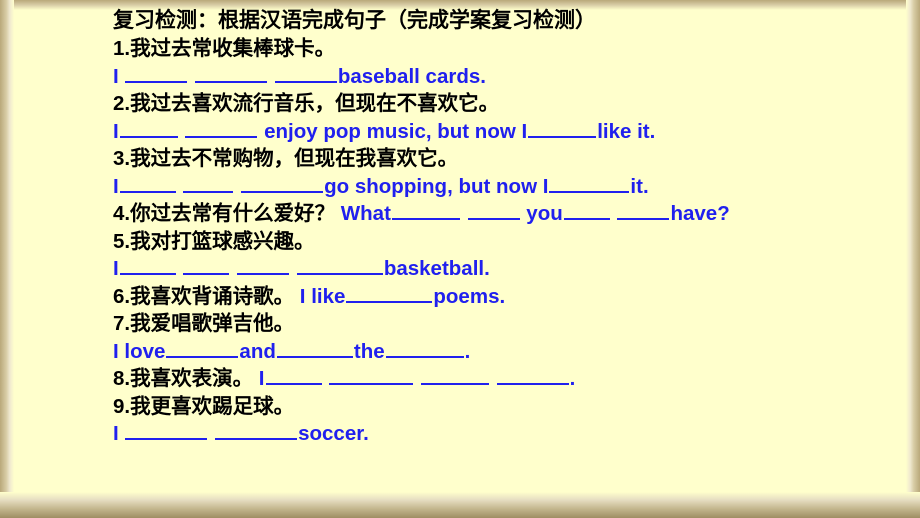 The image size is (920, 518). What do you see at coordinates (508, 297) in the screenshot?
I see `exercise-item: 6.我喜欢背诵诗歌。 I like poems.` at bounding box center [508, 297].